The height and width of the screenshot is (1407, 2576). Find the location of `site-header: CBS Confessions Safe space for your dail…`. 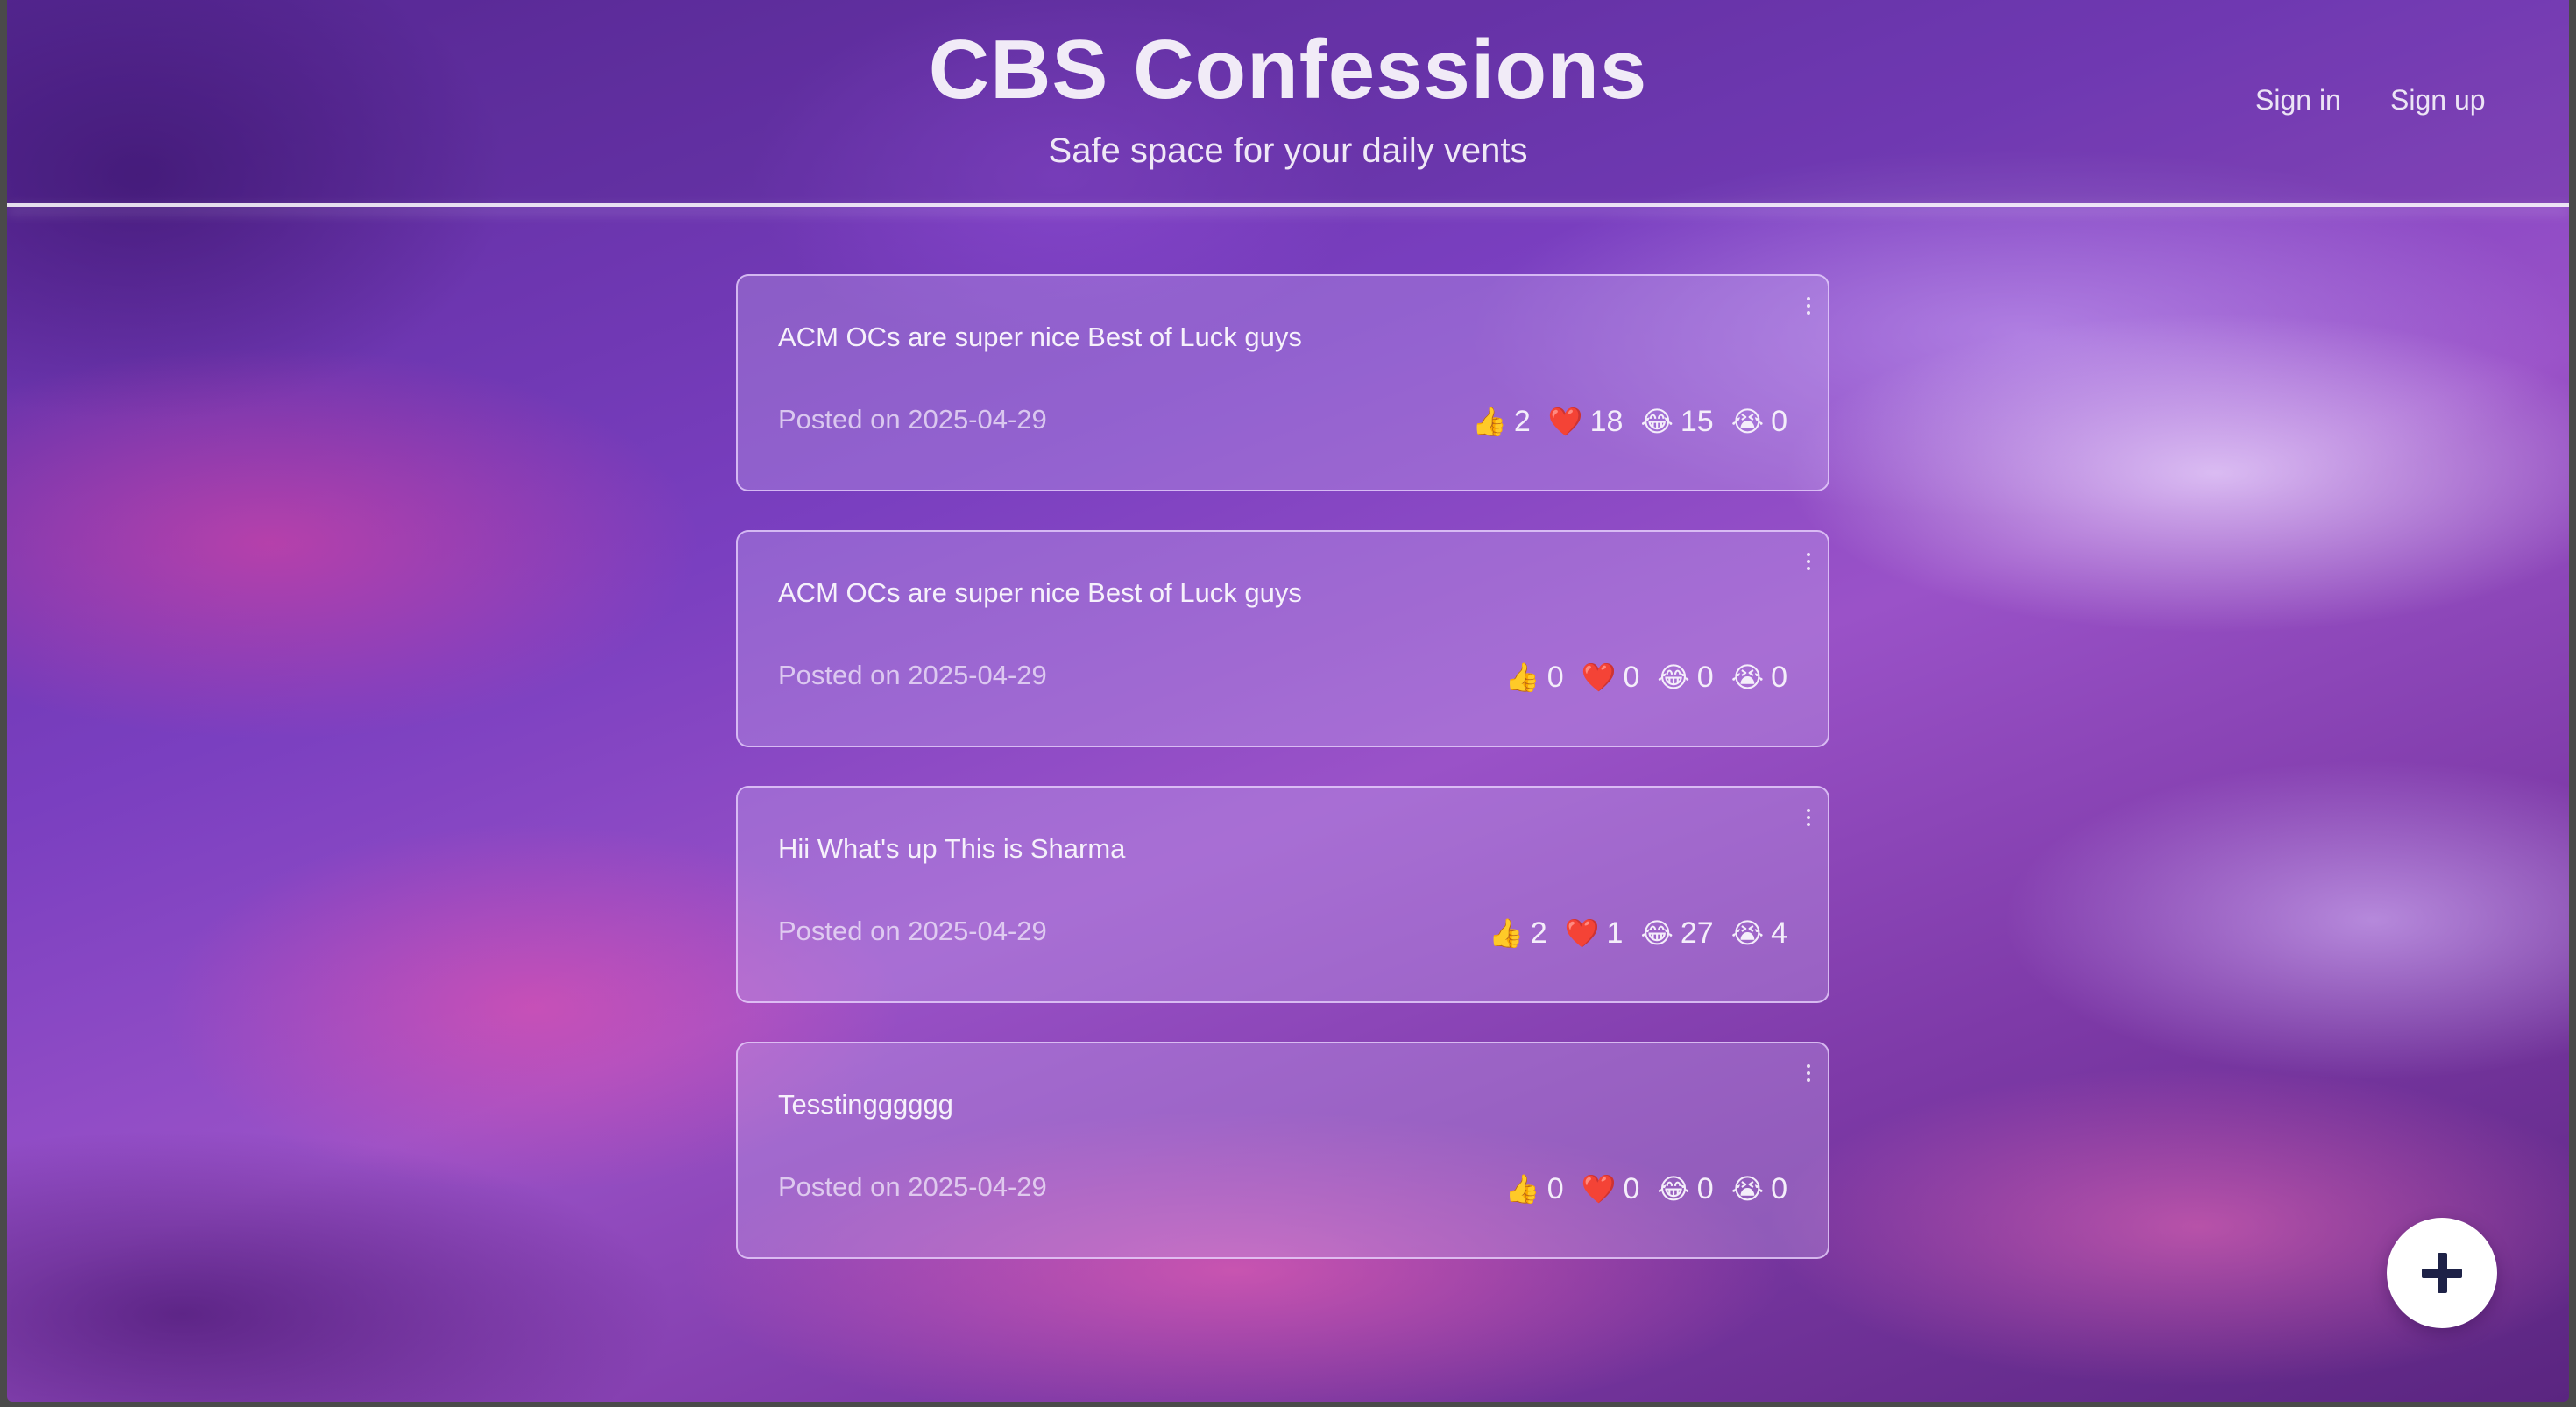

site-header: CBS Confessions Safe space for your dail… is located at coordinates (1288, 102).